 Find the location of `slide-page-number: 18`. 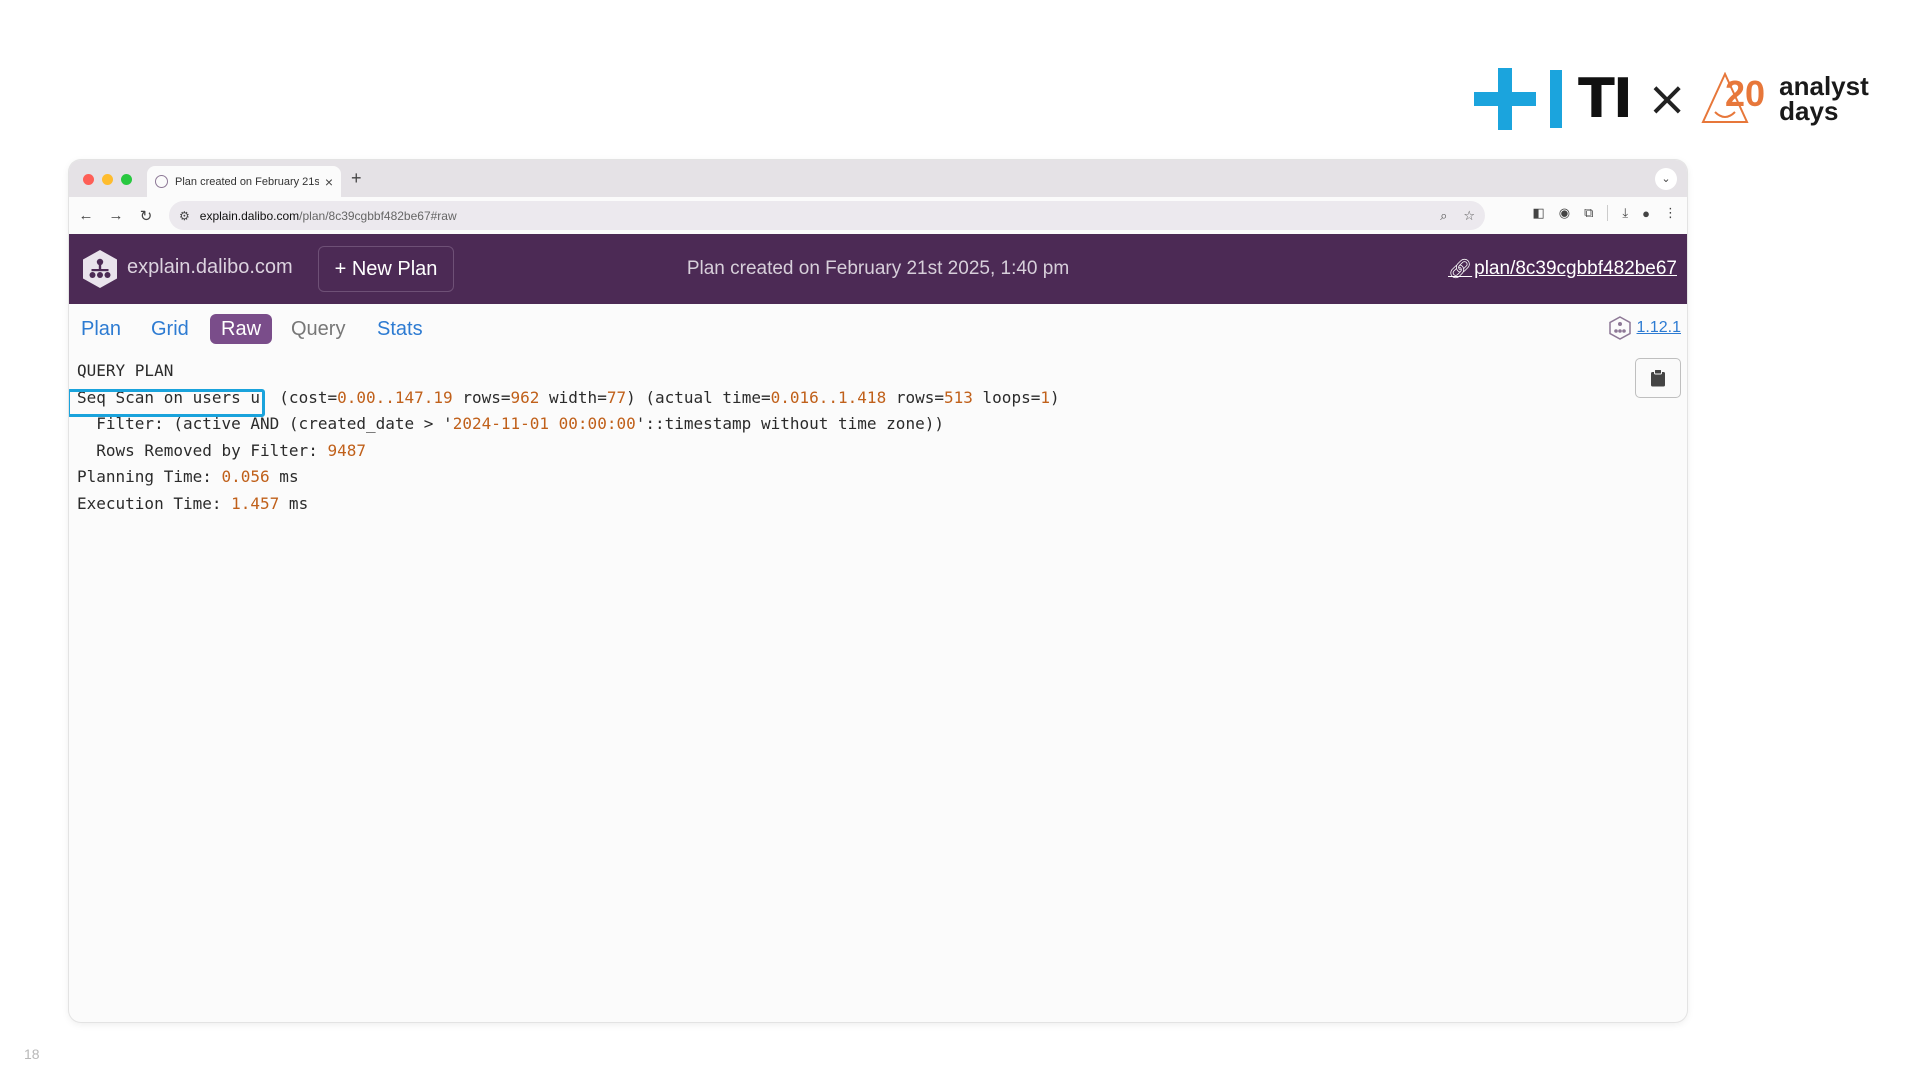

slide-page-number: 18 is located at coordinates (32, 1054).